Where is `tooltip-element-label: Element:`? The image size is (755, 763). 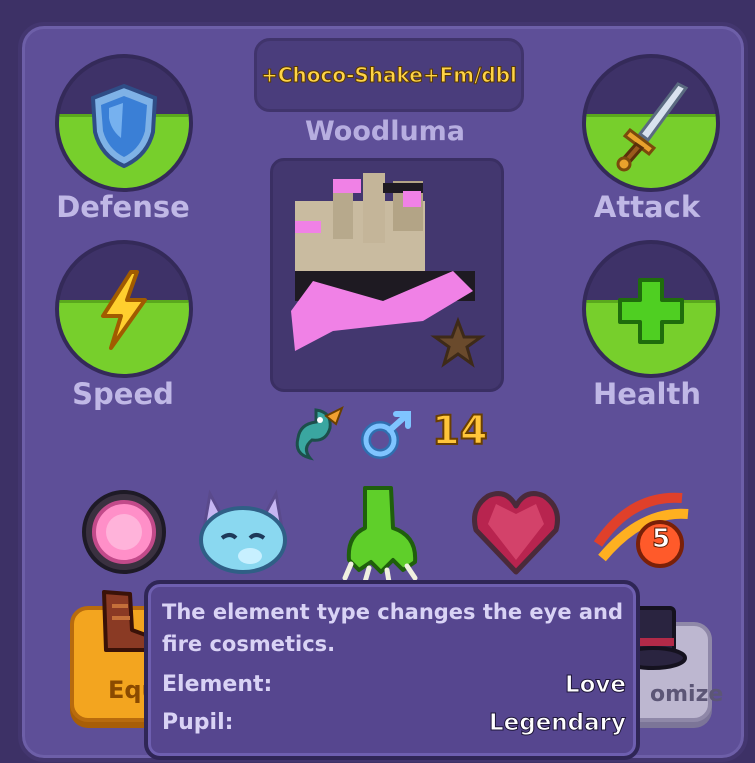 tooltip-element-label: Element: is located at coordinates (217, 684).